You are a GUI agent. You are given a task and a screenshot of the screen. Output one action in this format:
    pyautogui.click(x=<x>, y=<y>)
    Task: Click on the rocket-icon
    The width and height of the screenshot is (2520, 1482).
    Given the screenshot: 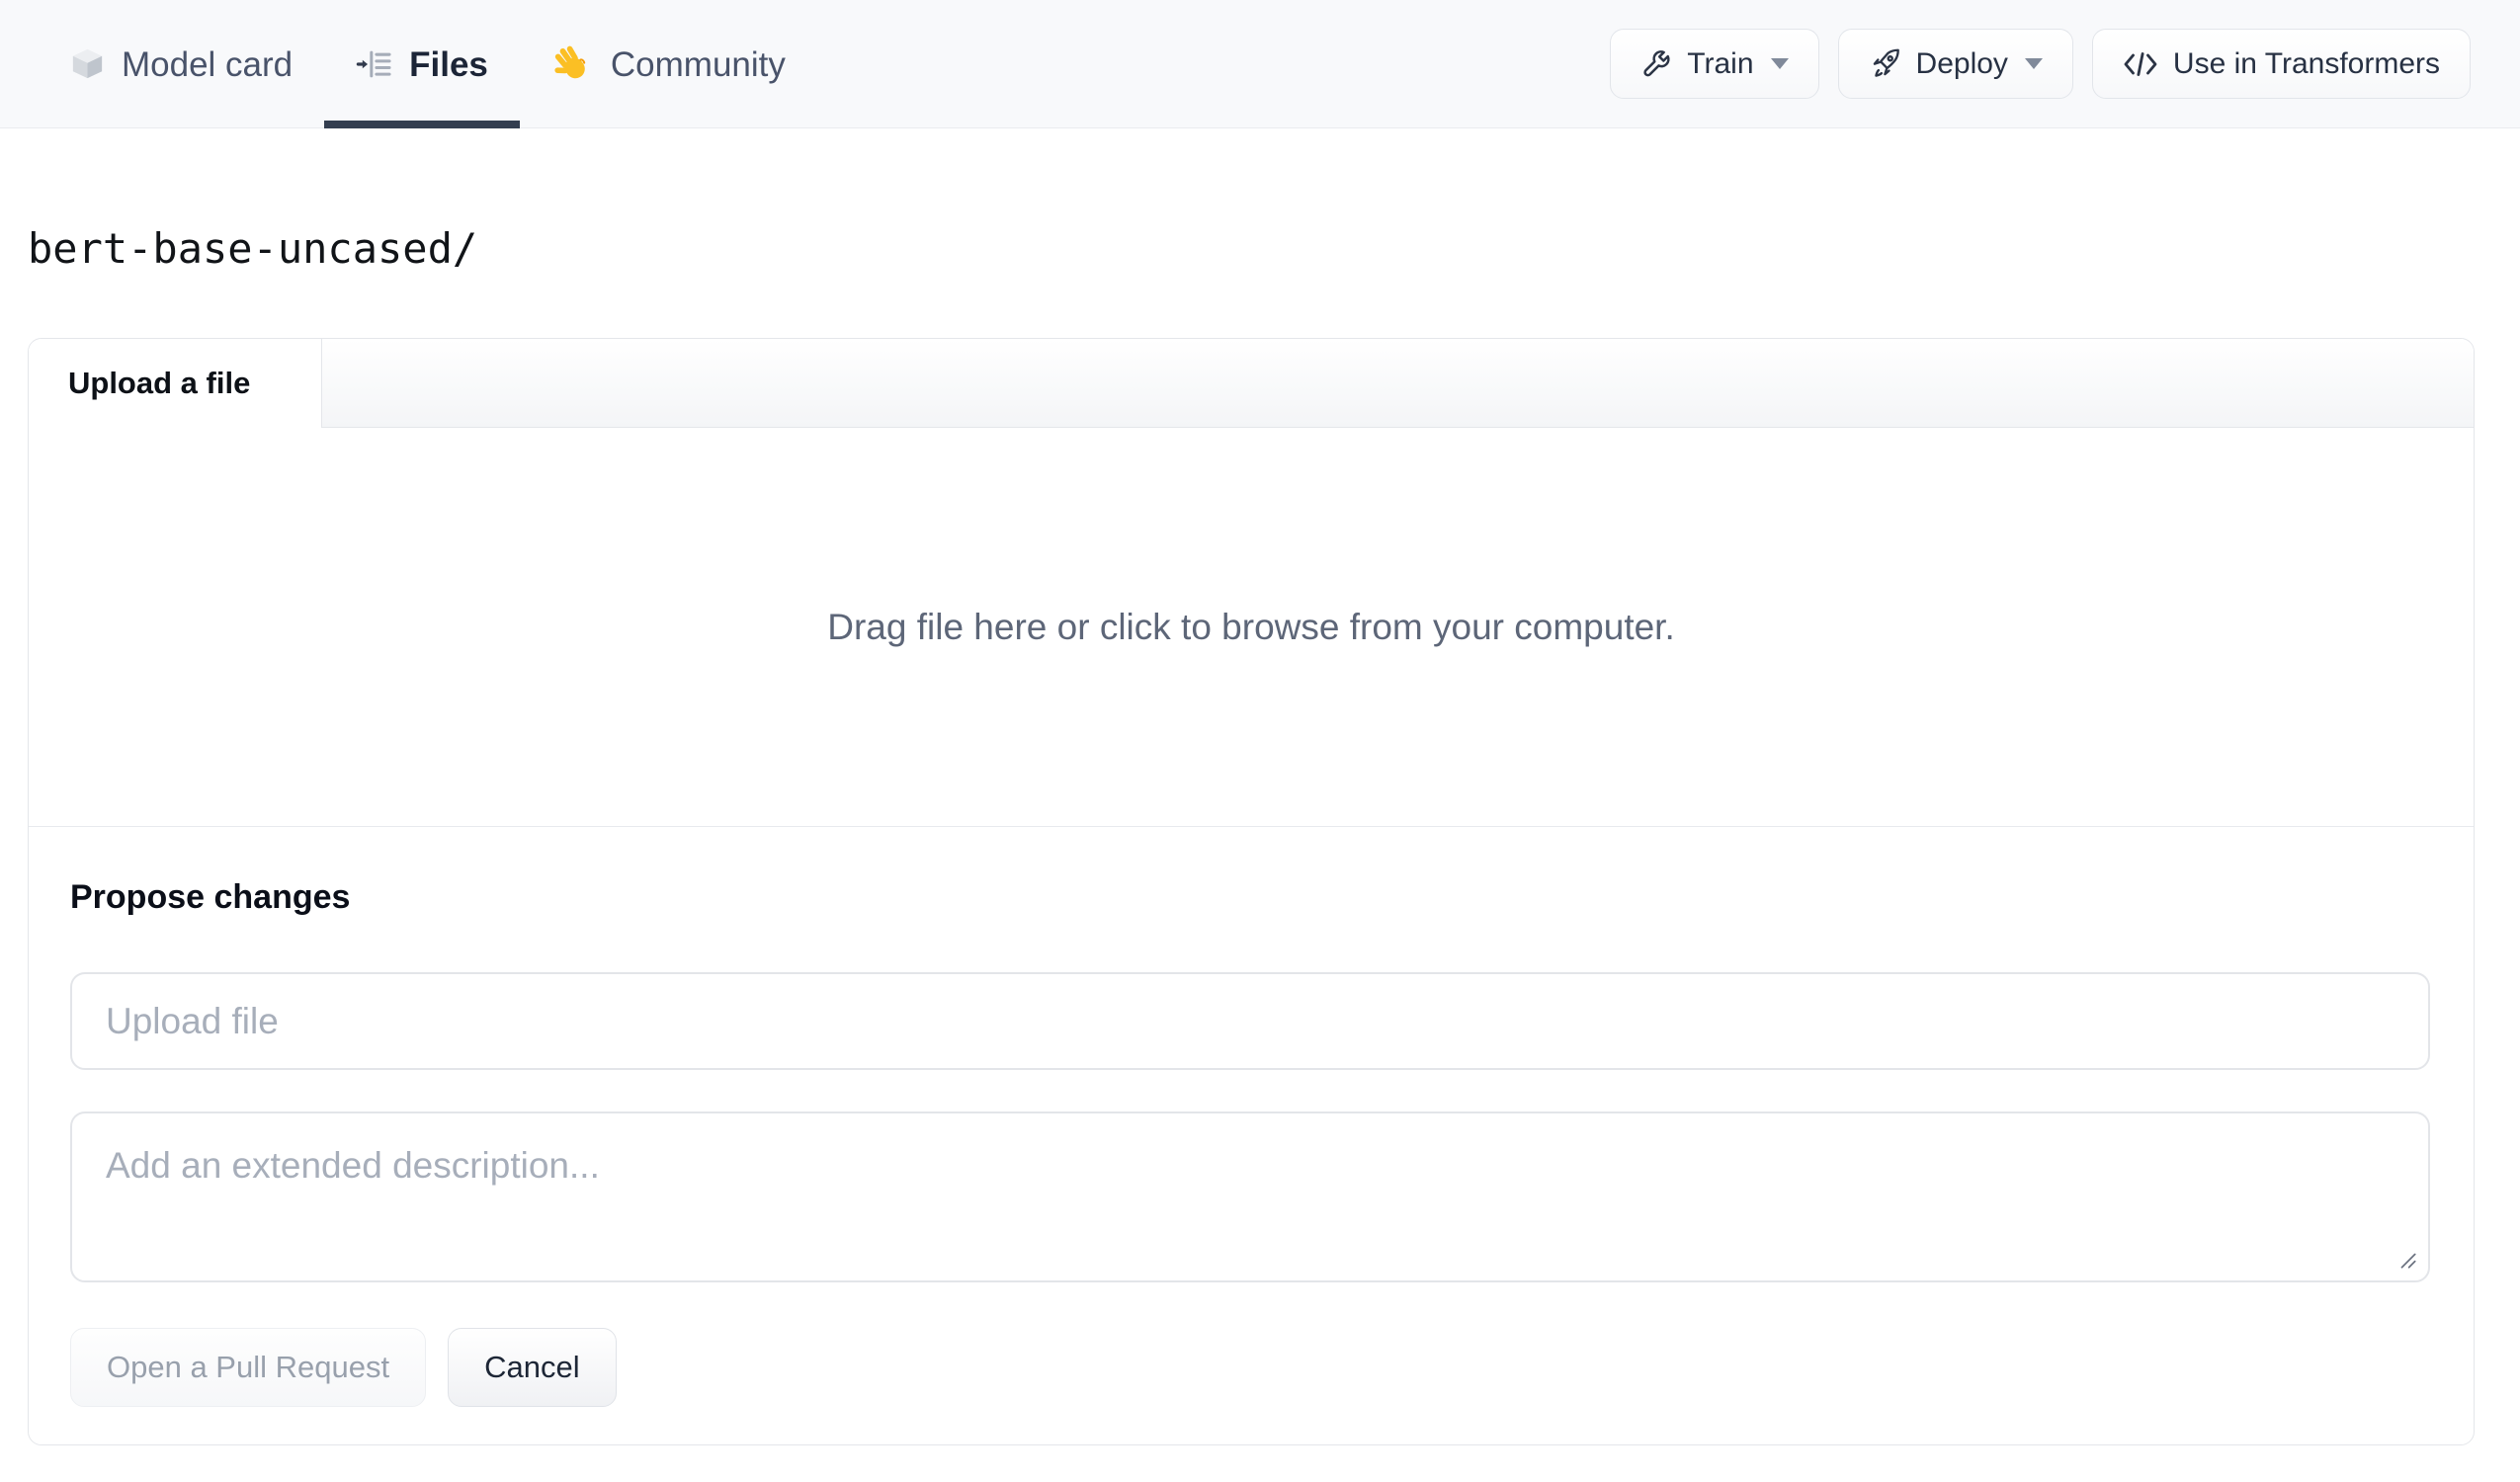 What is the action you would take?
    pyautogui.click(x=1885, y=63)
    